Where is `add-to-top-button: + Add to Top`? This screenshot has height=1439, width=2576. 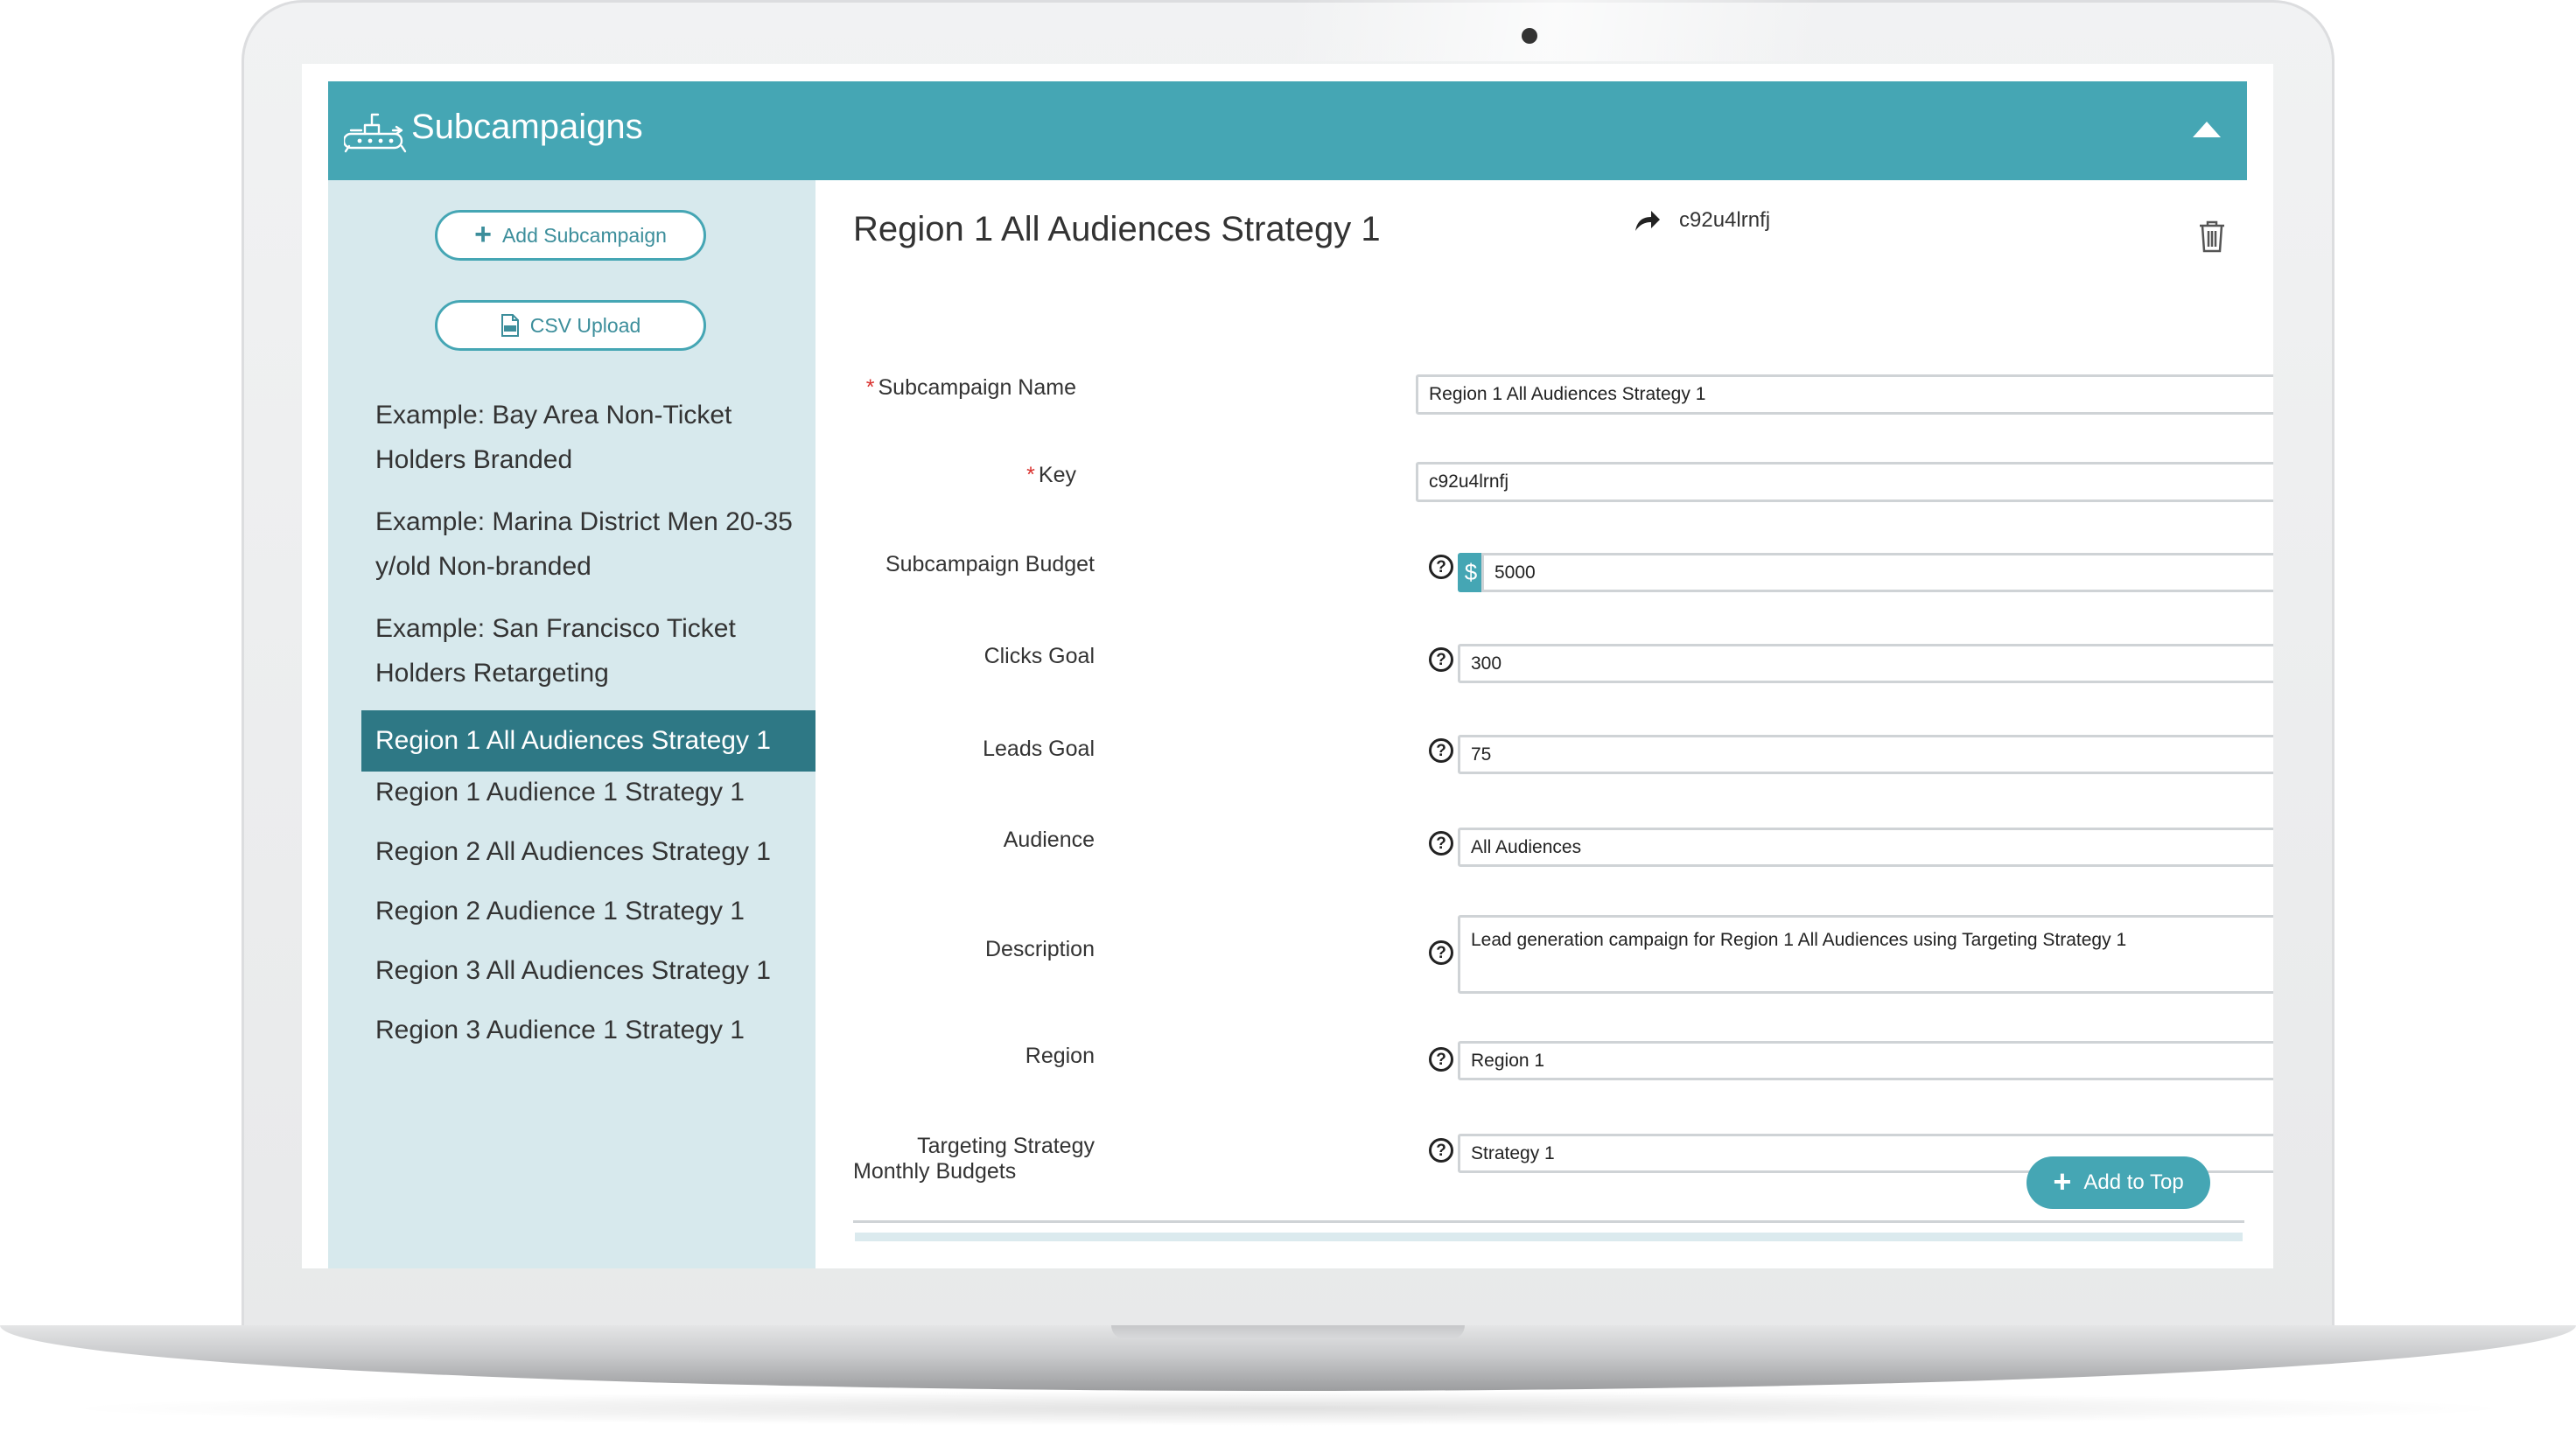
add-to-top-button: + Add to Top is located at coordinates (2118, 1182).